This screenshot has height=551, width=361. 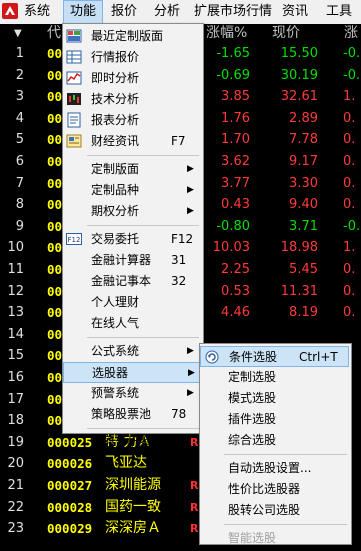 What do you see at coordinates (133, 506) in the screenshot?
I see `stock-name: 国药一致` at bounding box center [133, 506].